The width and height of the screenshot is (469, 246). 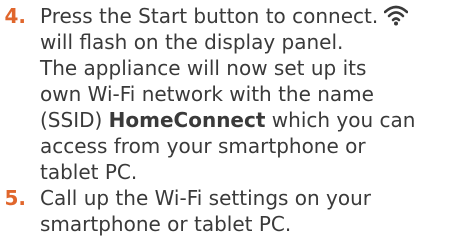 I want to click on step-number: 4., so click(x=15, y=16).